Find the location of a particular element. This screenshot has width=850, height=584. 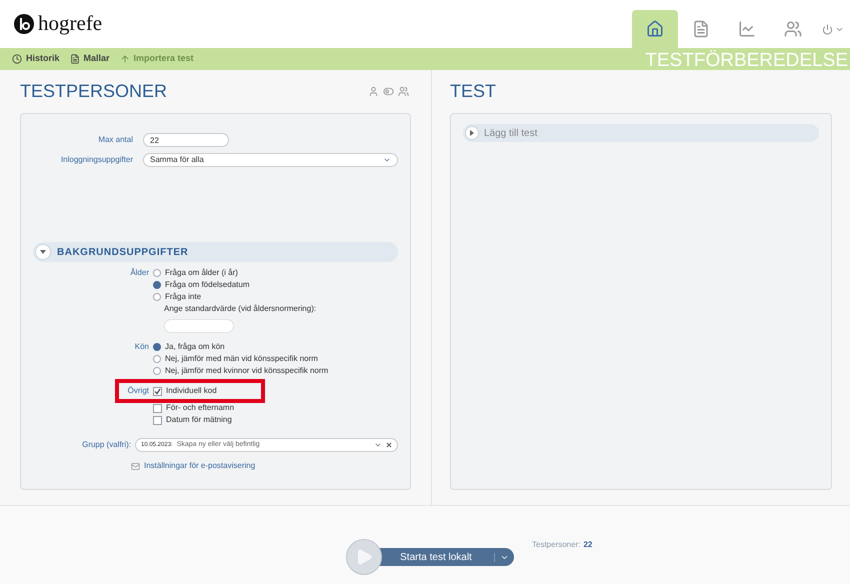

start-button: Starta test lokalt is located at coordinates (446, 557).